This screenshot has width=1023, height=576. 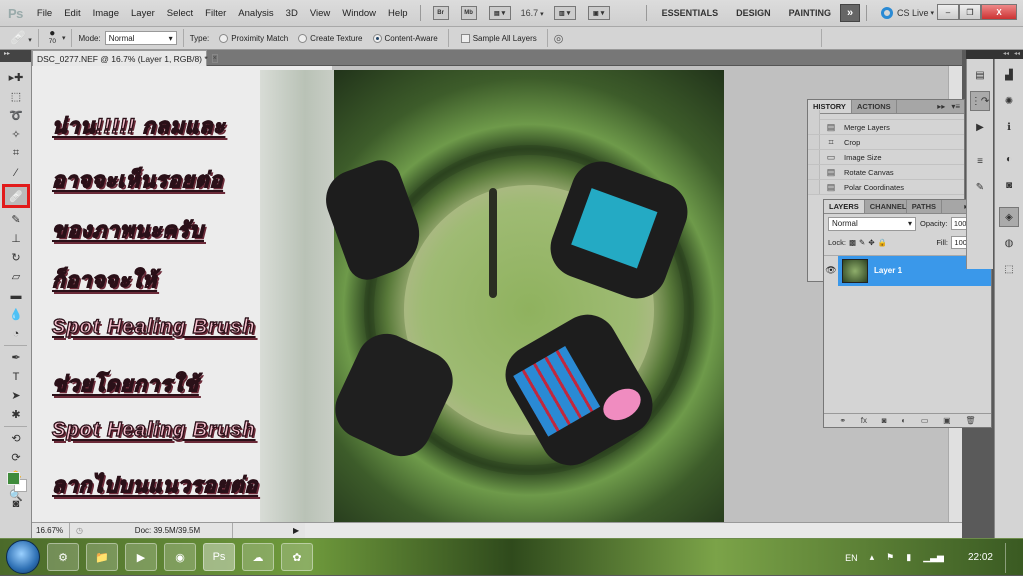 What do you see at coordinates (16, 115) in the screenshot?
I see `lasso-tool-icon: ➰` at bounding box center [16, 115].